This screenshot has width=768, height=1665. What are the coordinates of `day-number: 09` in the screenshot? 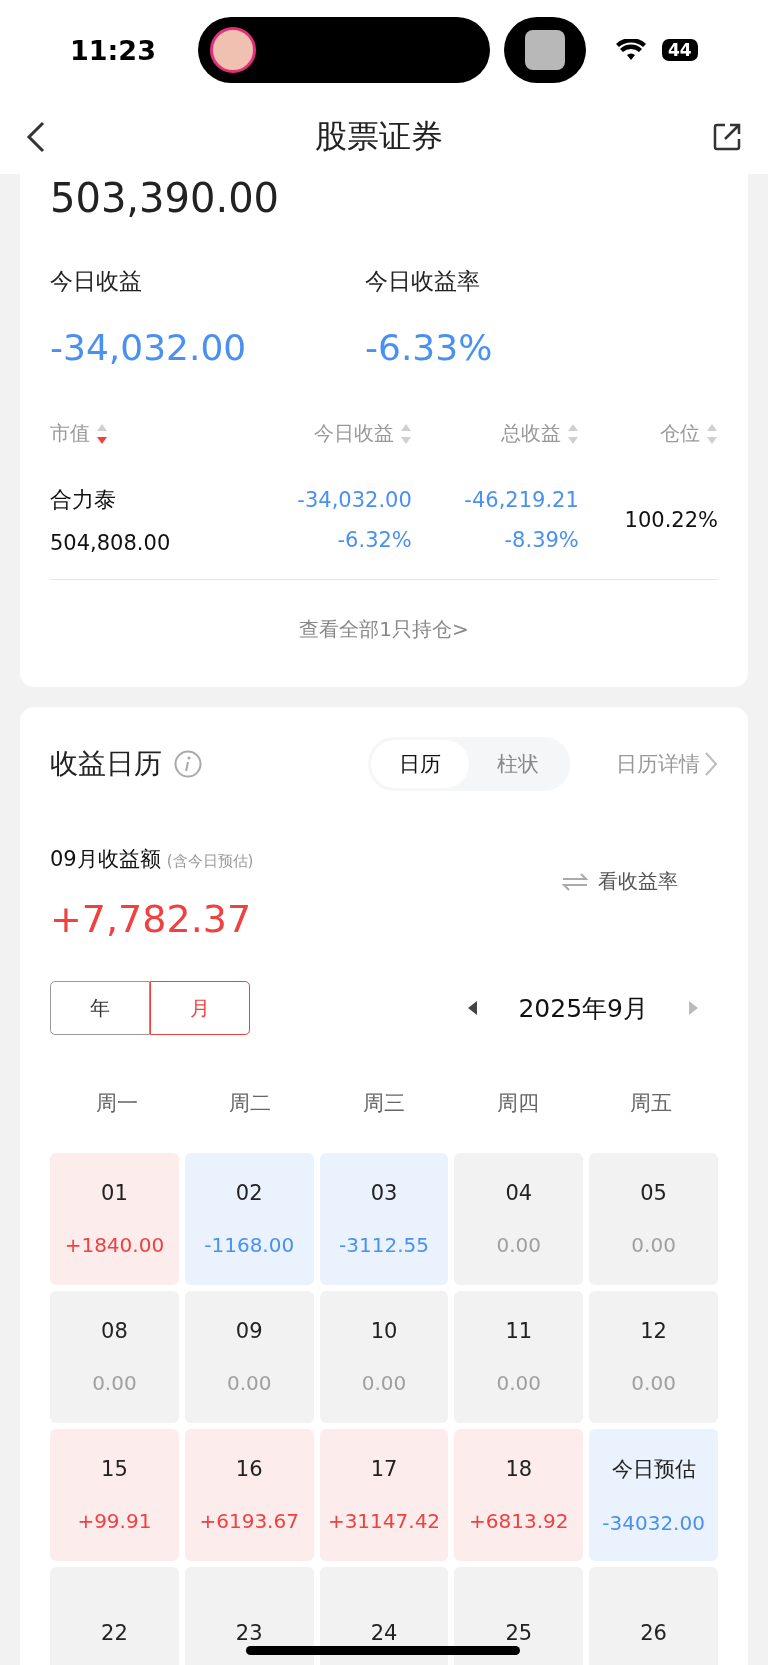 It's located at (249, 1331).